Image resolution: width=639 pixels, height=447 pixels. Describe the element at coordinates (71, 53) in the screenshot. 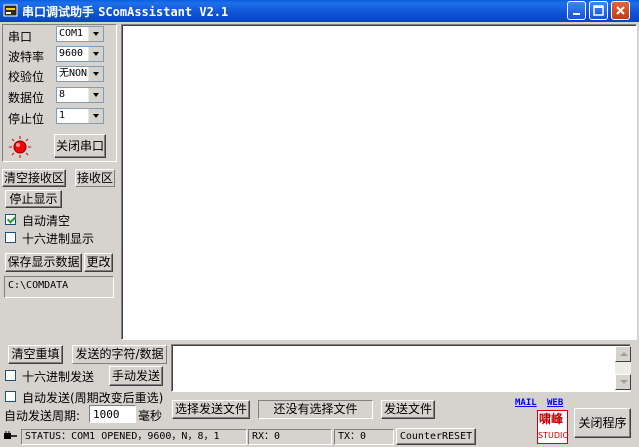

I see `baud-select-value: 9600` at that location.